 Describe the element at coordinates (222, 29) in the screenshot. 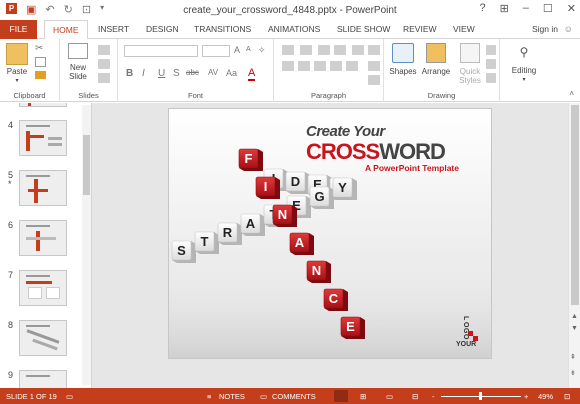

I see `tab-transitions: TRANSITIONS` at that location.